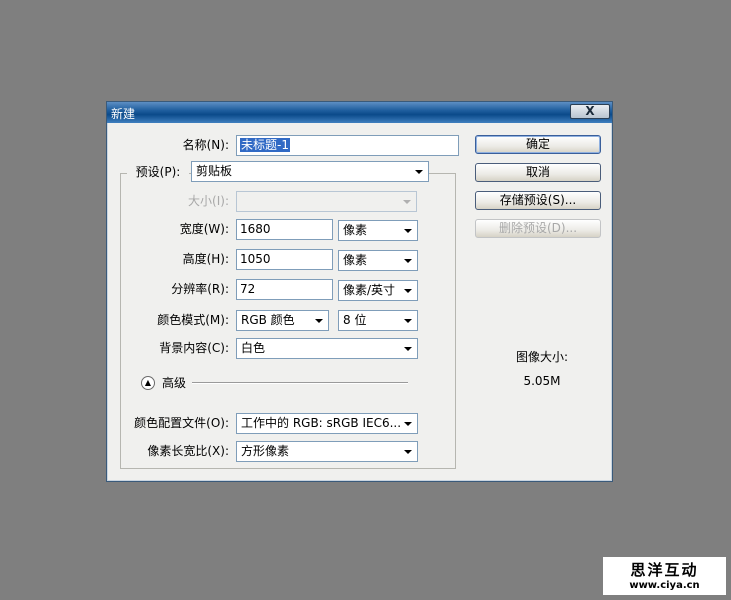 The width and height of the screenshot is (731, 600). Describe the element at coordinates (355, 320) in the screenshot. I see `bit-depth-value: 8 位` at that location.